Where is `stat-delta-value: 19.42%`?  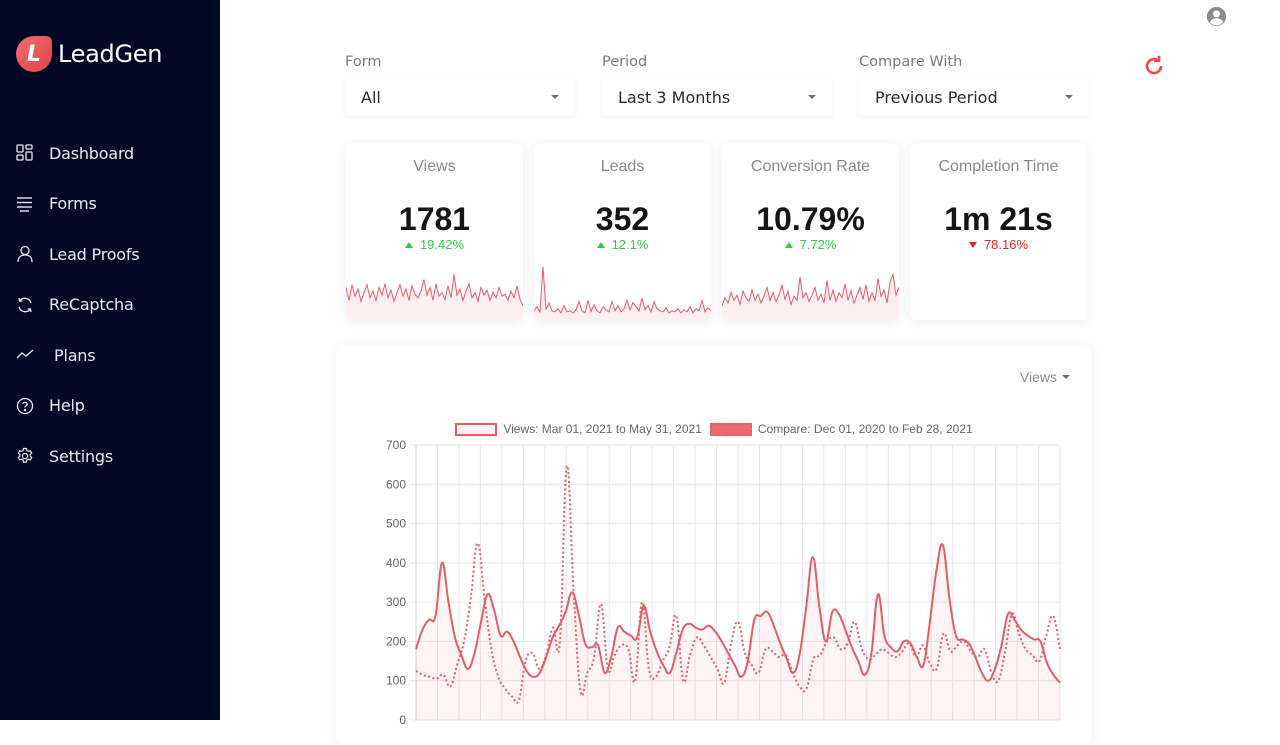
stat-delta-value: 19.42% is located at coordinates (442, 244).